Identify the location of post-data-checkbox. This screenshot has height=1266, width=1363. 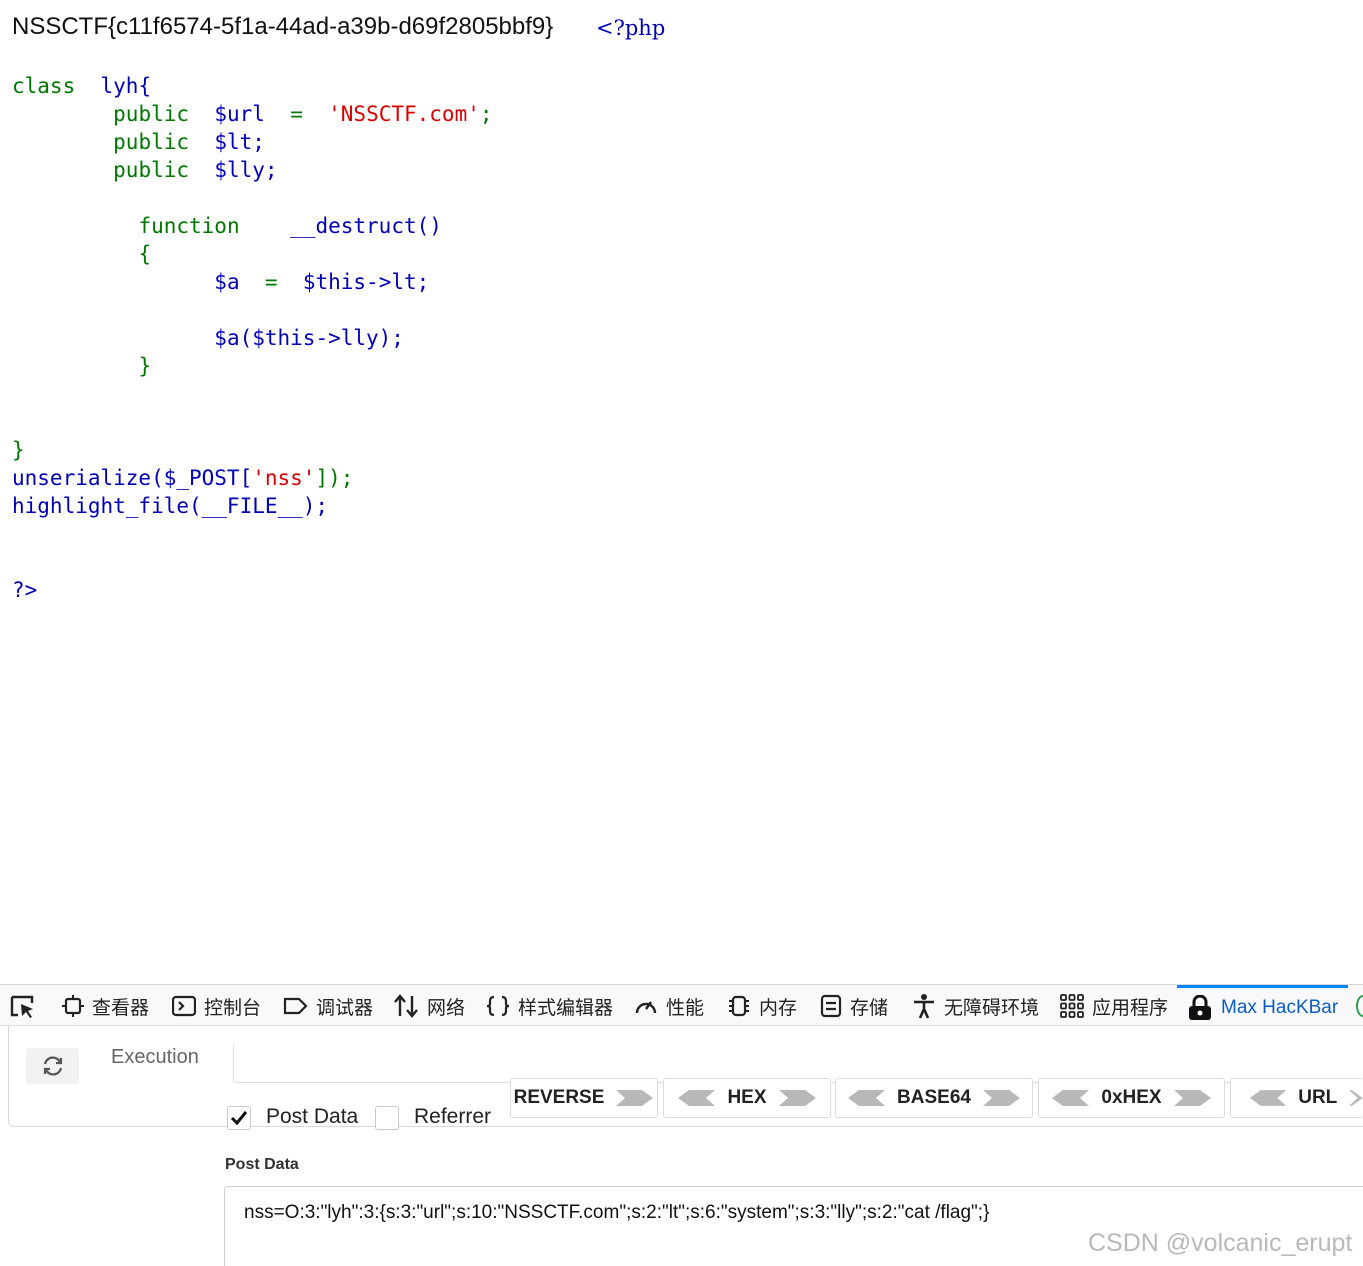
(239, 1118).